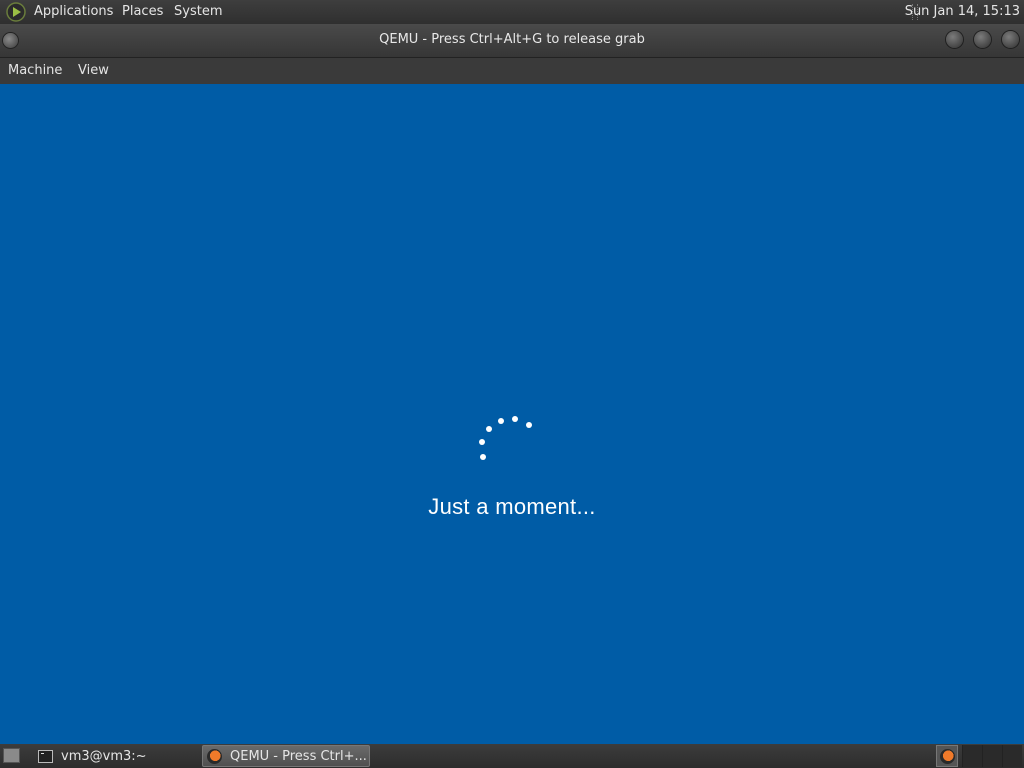  I want to click on show-desktop-icon, so click(11, 755).